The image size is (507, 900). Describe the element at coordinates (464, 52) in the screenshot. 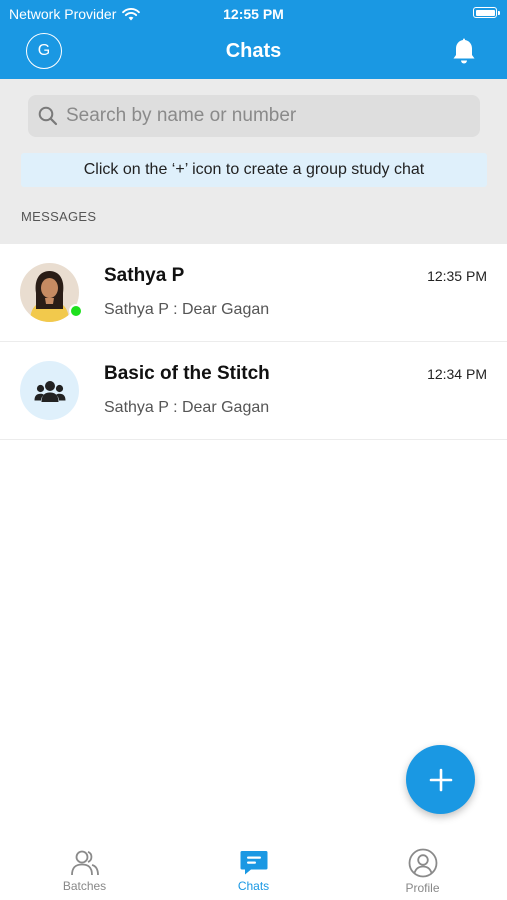

I see `notification-bell-icon` at that location.